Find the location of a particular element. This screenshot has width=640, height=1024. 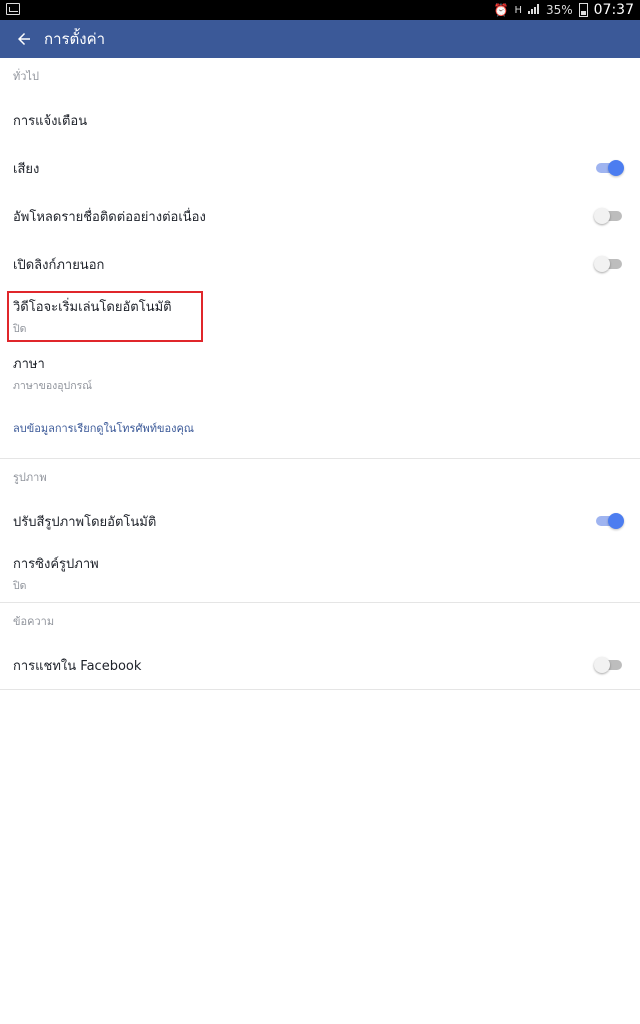

alarm-icon: ⏰ is located at coordinates (501, 10).